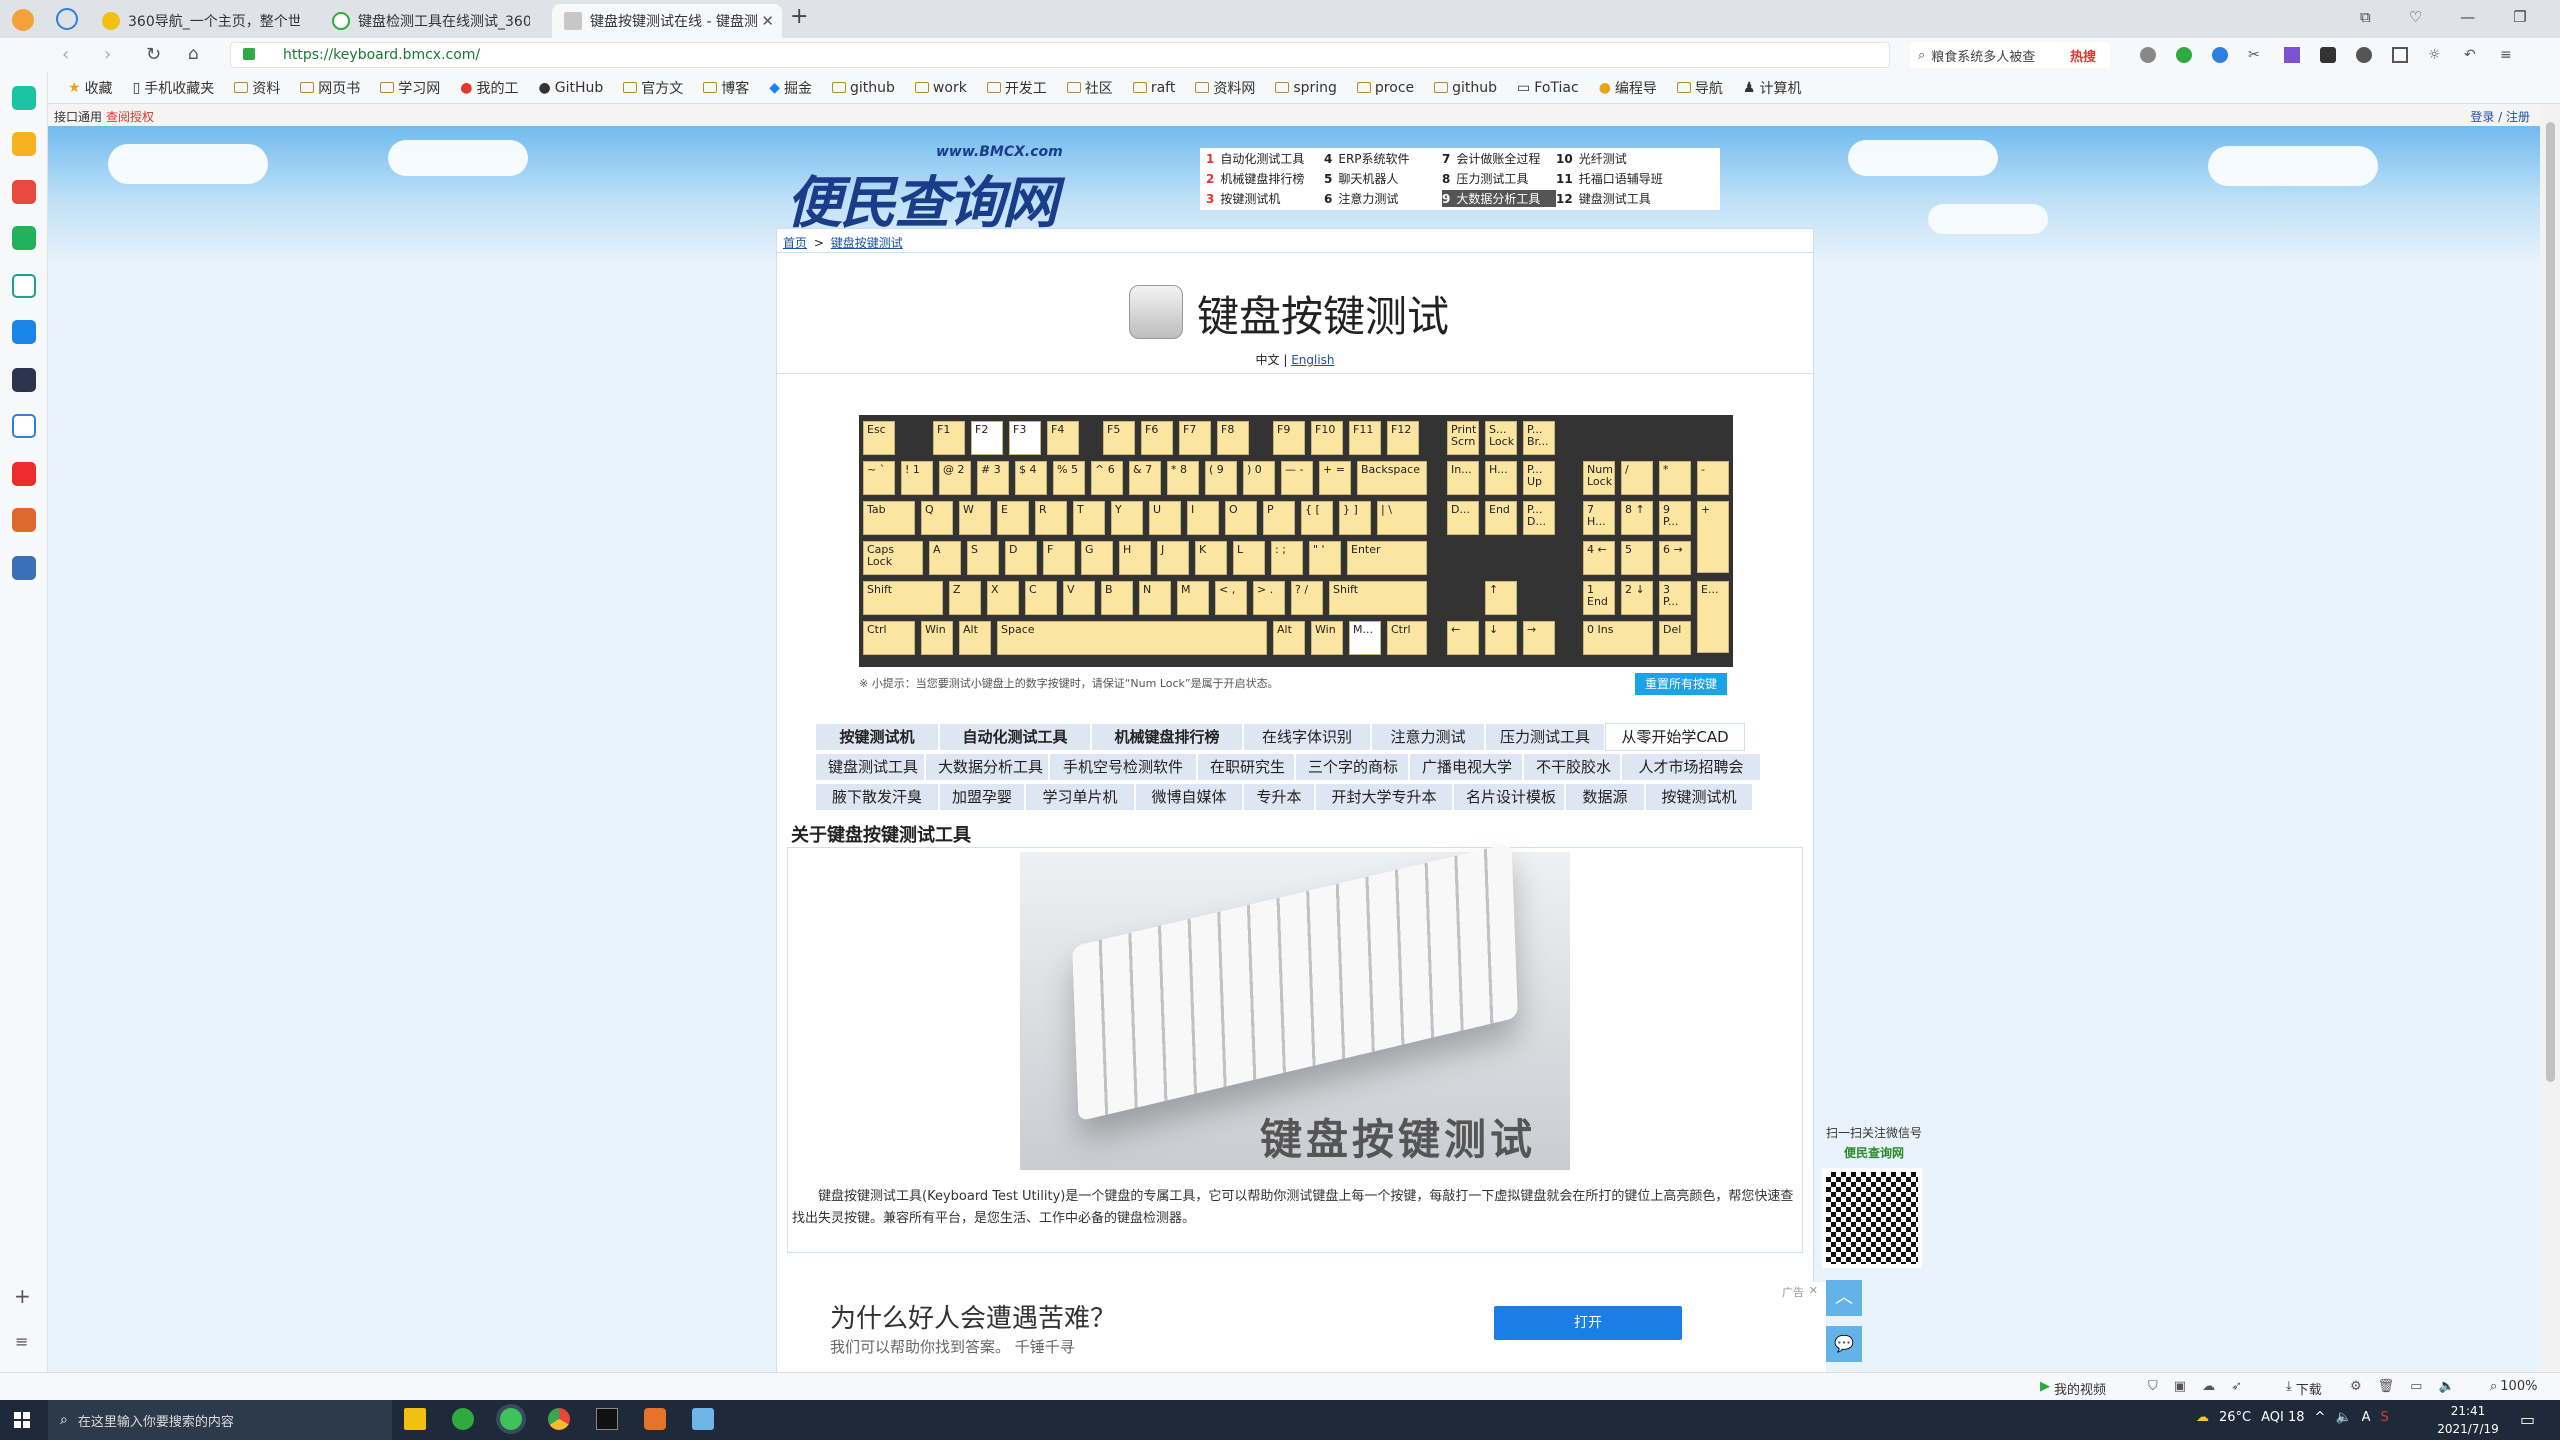 Image resolution: width=2560 pixels, height=1440 pixels. What do you see at coordinates (767, 21) in the screenshot?
I see `close-tab-icon: ✕` at bounding box center [767, 21].